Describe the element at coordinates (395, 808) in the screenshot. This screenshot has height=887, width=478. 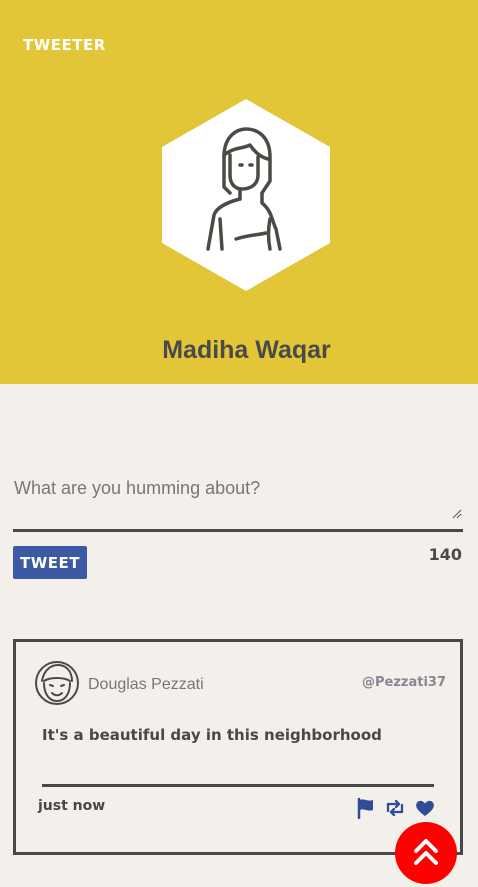
I see `retweet-icon` at that location.